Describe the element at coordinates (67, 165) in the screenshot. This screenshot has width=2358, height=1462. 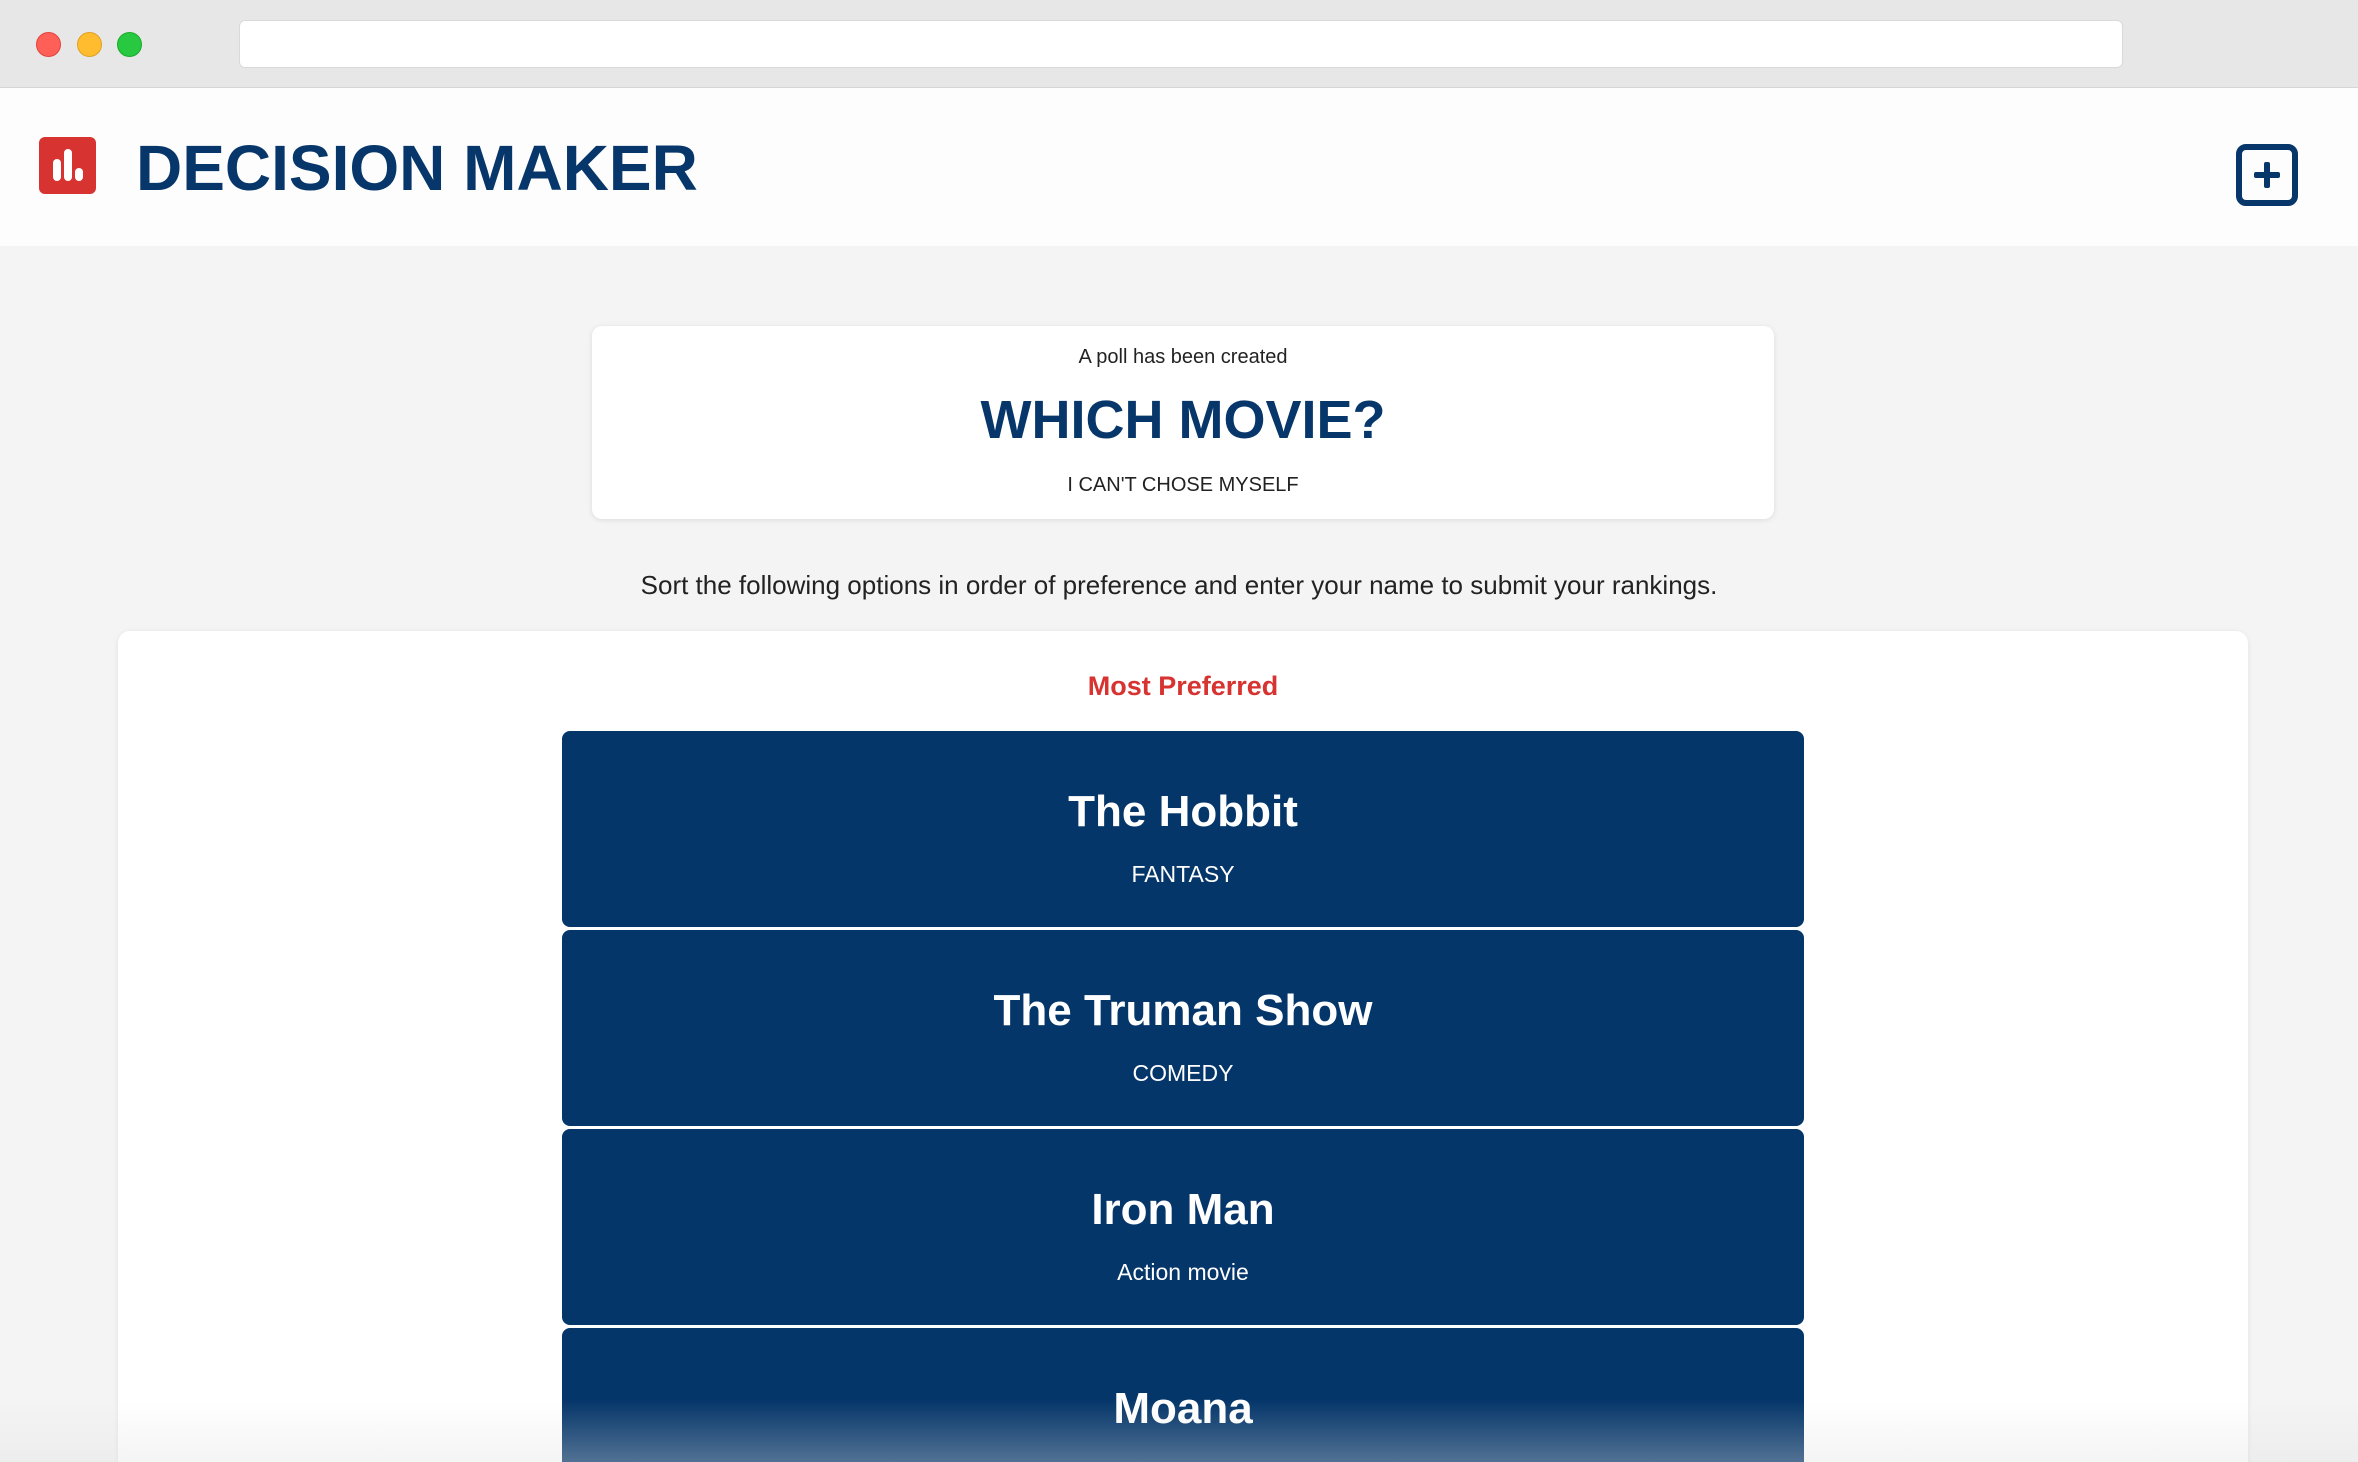
I see `bar-chart-icon` at that location.